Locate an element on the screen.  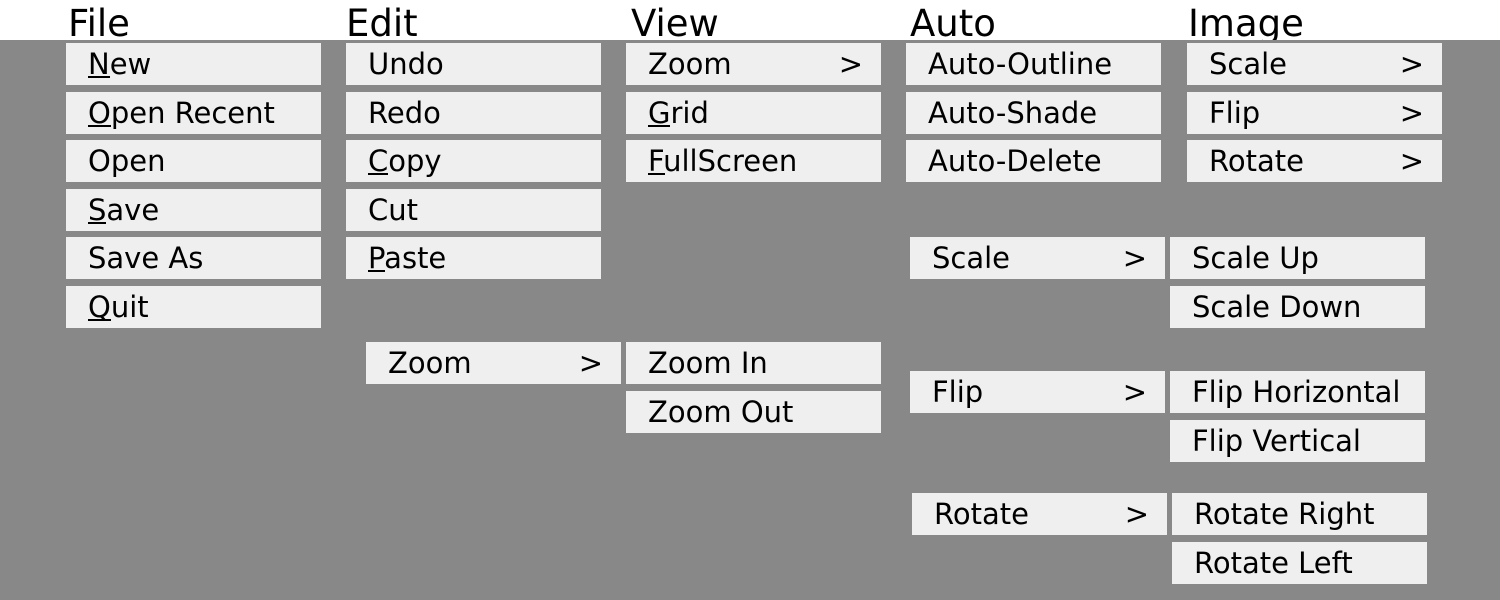
menu-item-file-save-label: Save is located at coordinates (124, 210).